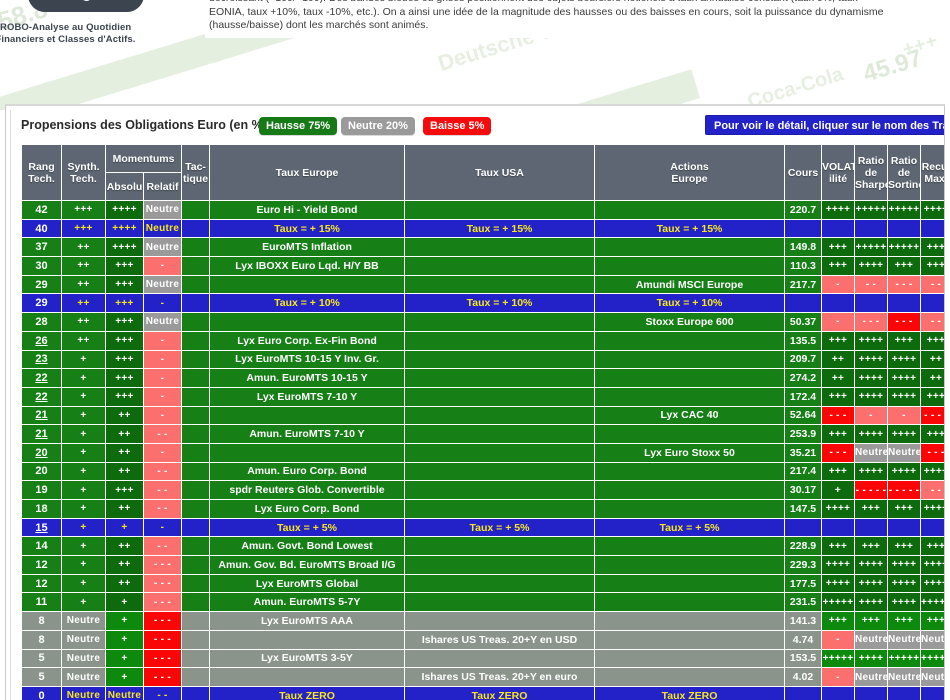  I want to click on cell-act: Taux = + 10%, so click(689, 303).